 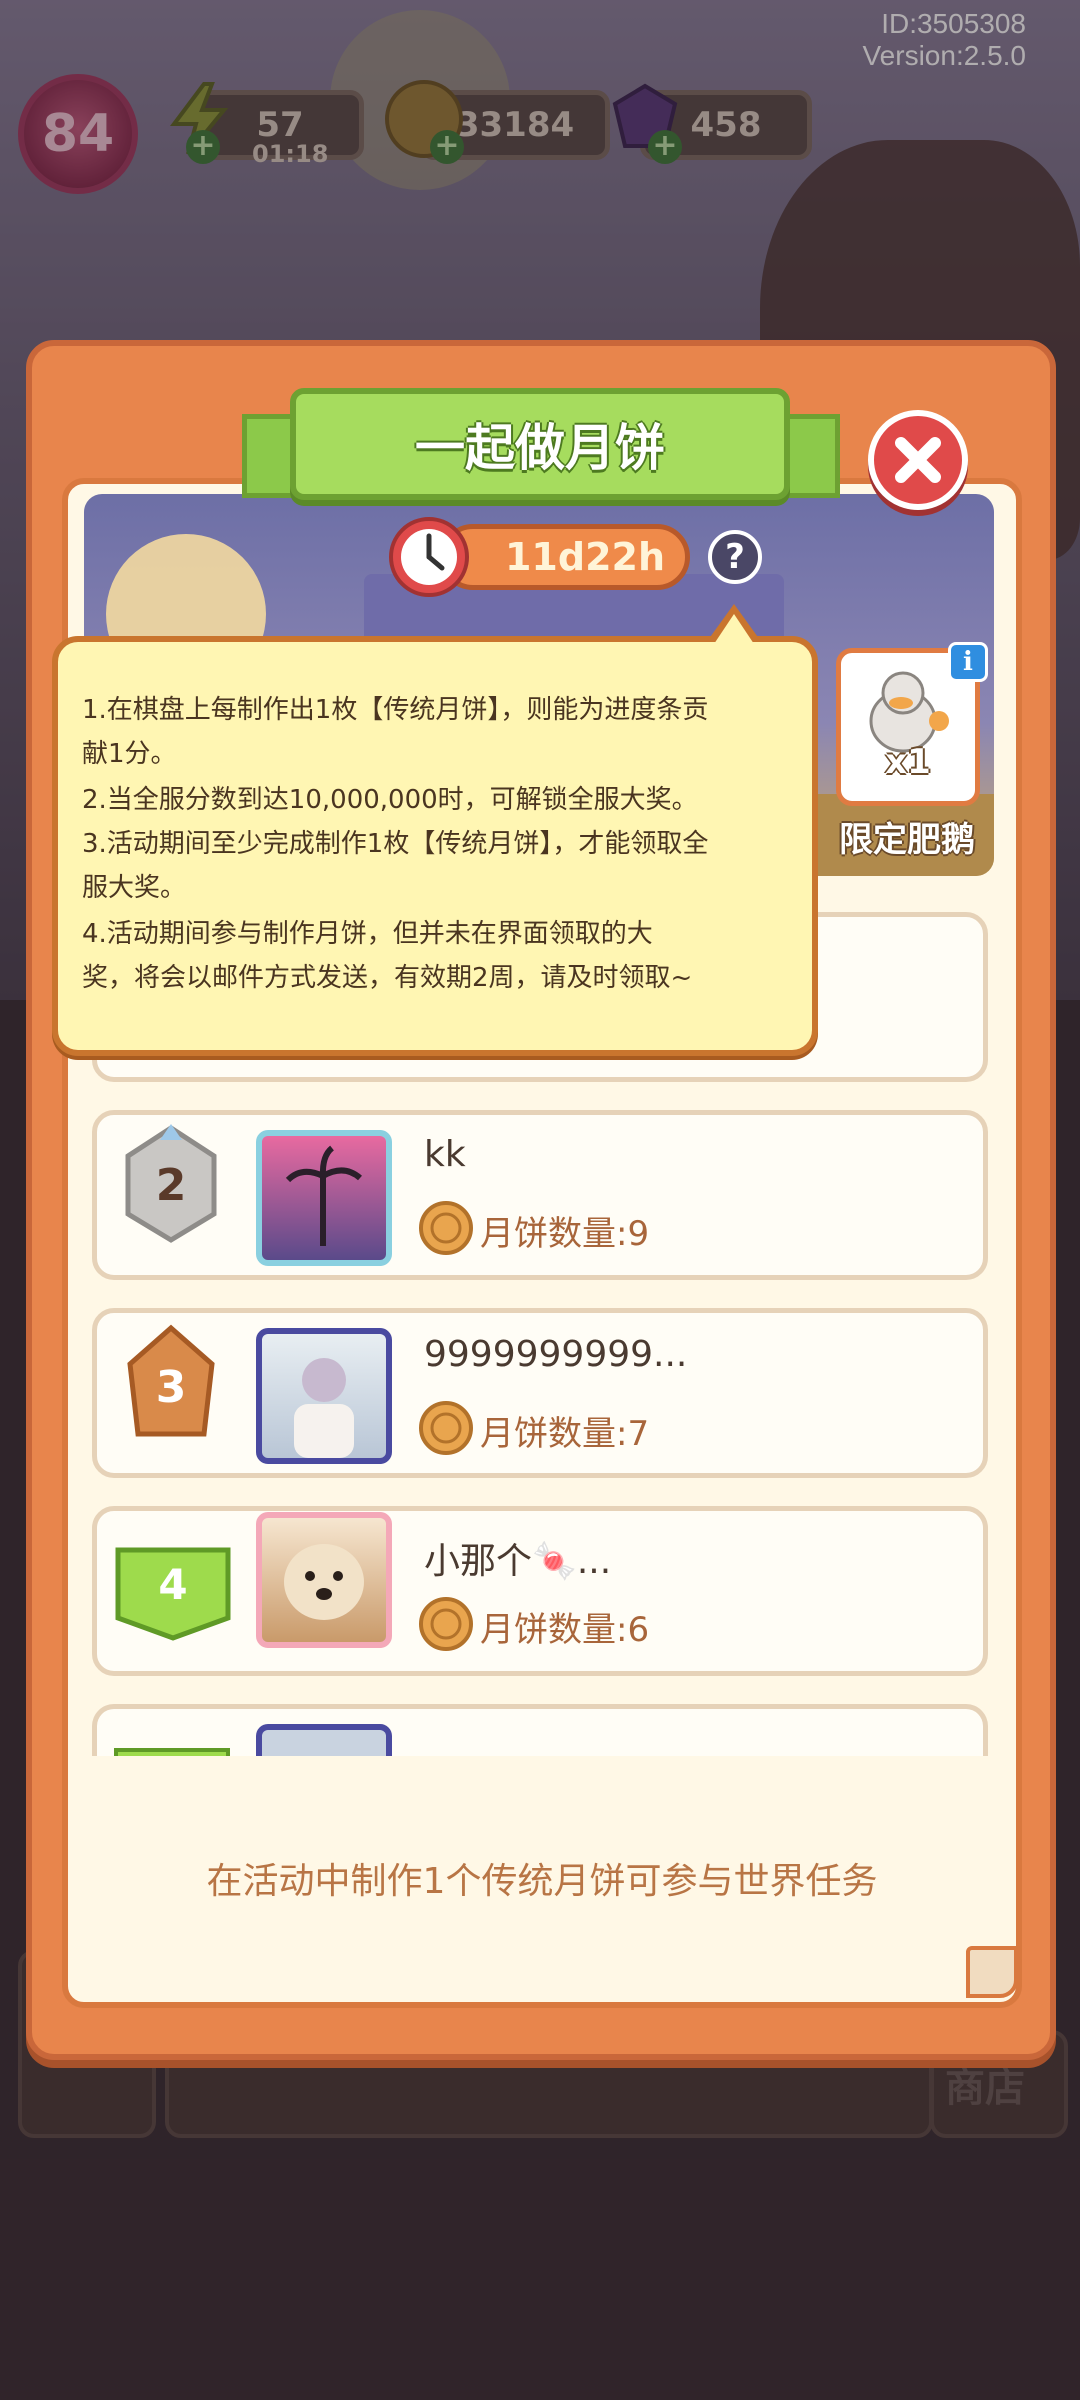 I want to click on page-curl, so click(x=992, y=1972).